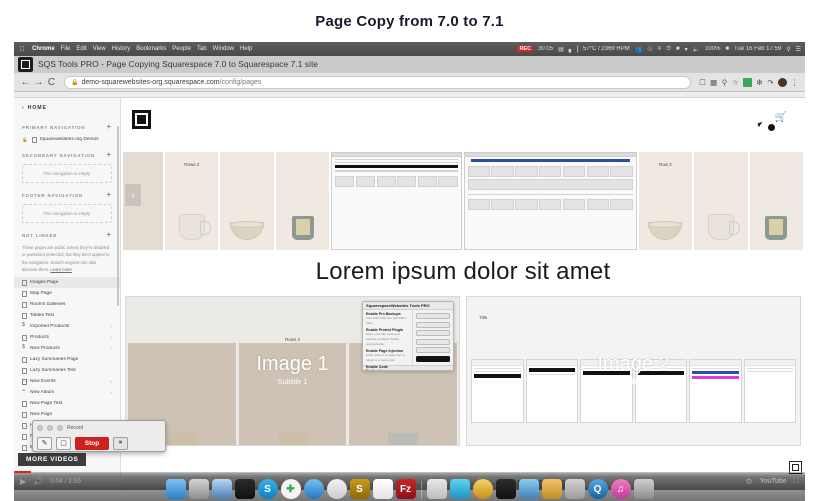 Image resolution: width=819 pixels, height=501 pixels. Describe the element at coordinates (67, 348) in the screenshot. I see `list-item: New Products ›` at that location.